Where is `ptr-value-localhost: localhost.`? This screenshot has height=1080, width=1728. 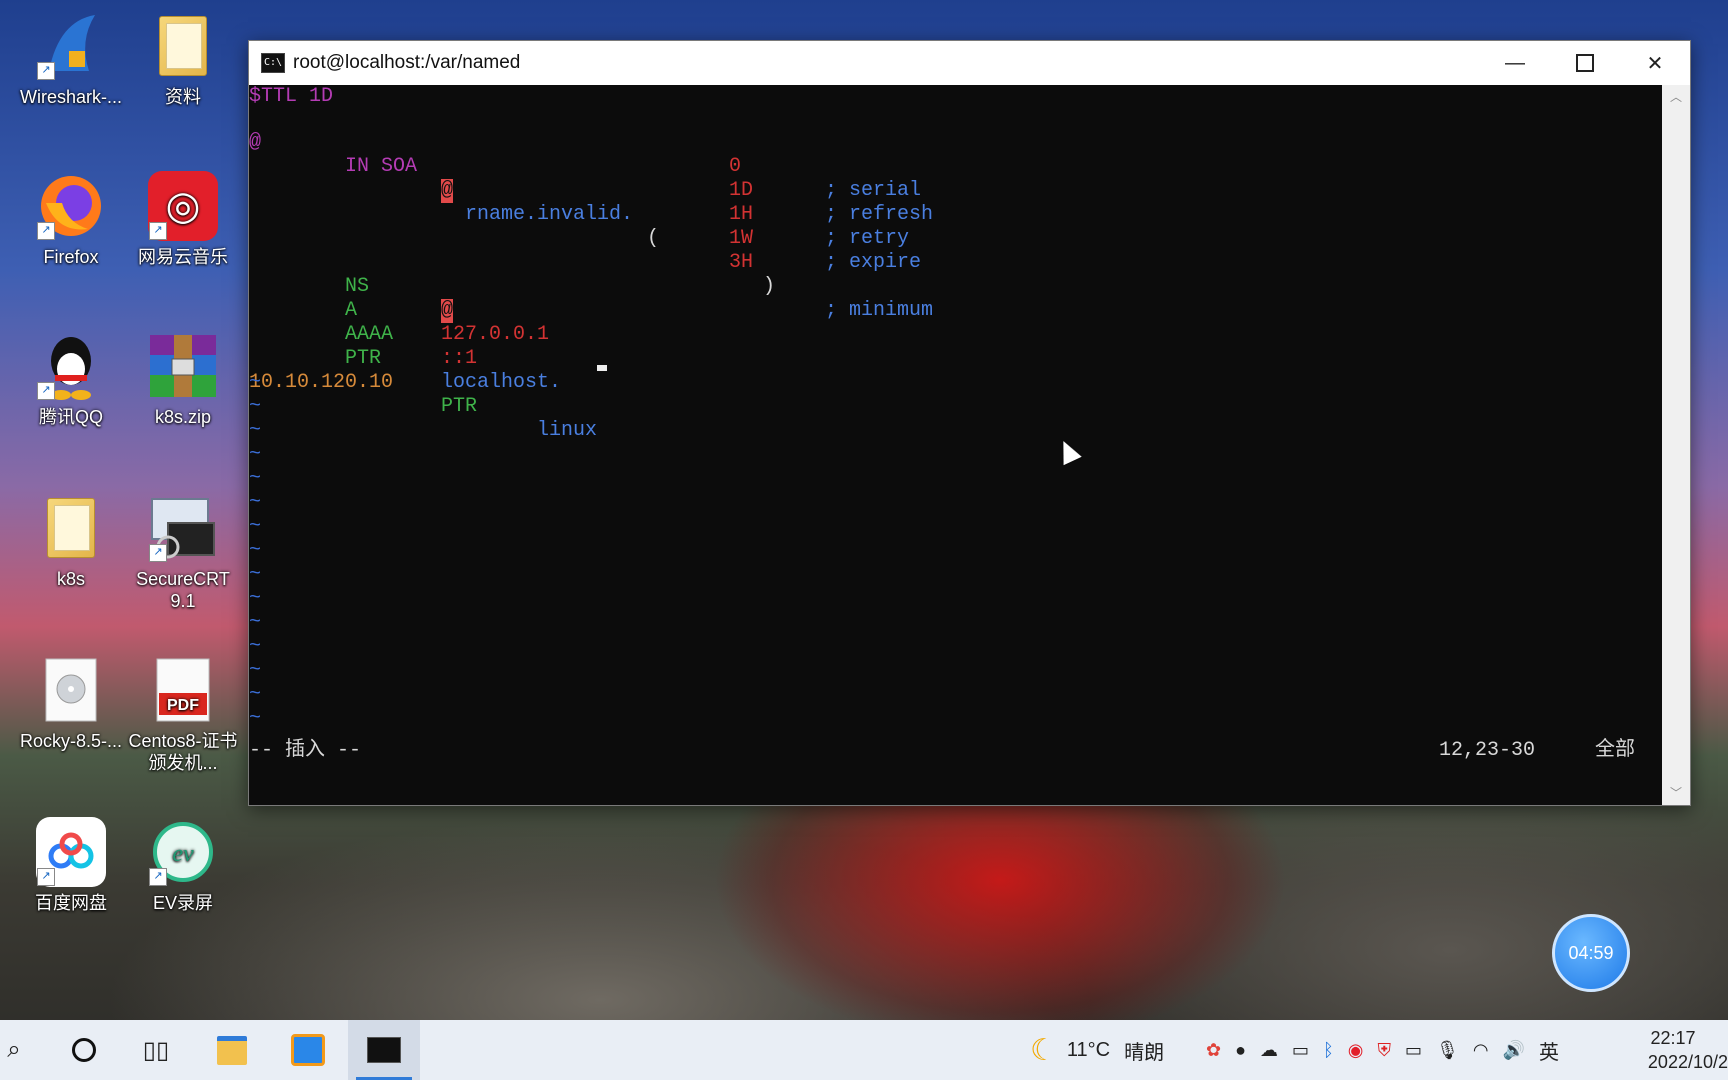 ptr-value-localhost: localhost. is located at coordinates (501, 383).